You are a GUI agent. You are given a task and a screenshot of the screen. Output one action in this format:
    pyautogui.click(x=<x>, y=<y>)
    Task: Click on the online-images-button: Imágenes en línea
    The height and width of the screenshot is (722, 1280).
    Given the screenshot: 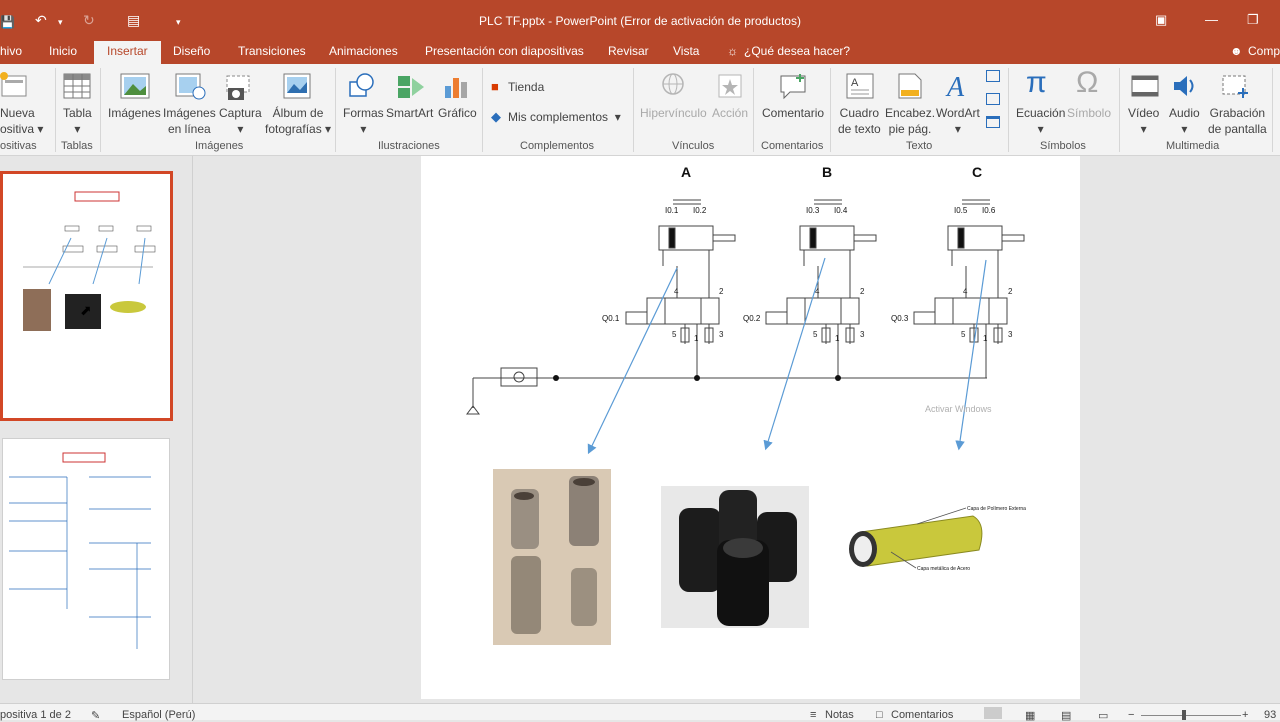 What is the action you would take?
    pyautogui.click(x=189, y=121)
    